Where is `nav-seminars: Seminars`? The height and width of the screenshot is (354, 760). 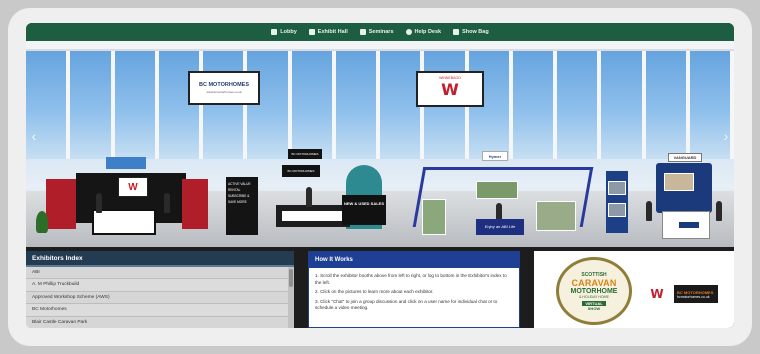 nav-seminars: Seminars is located at coordinates (376, 32).